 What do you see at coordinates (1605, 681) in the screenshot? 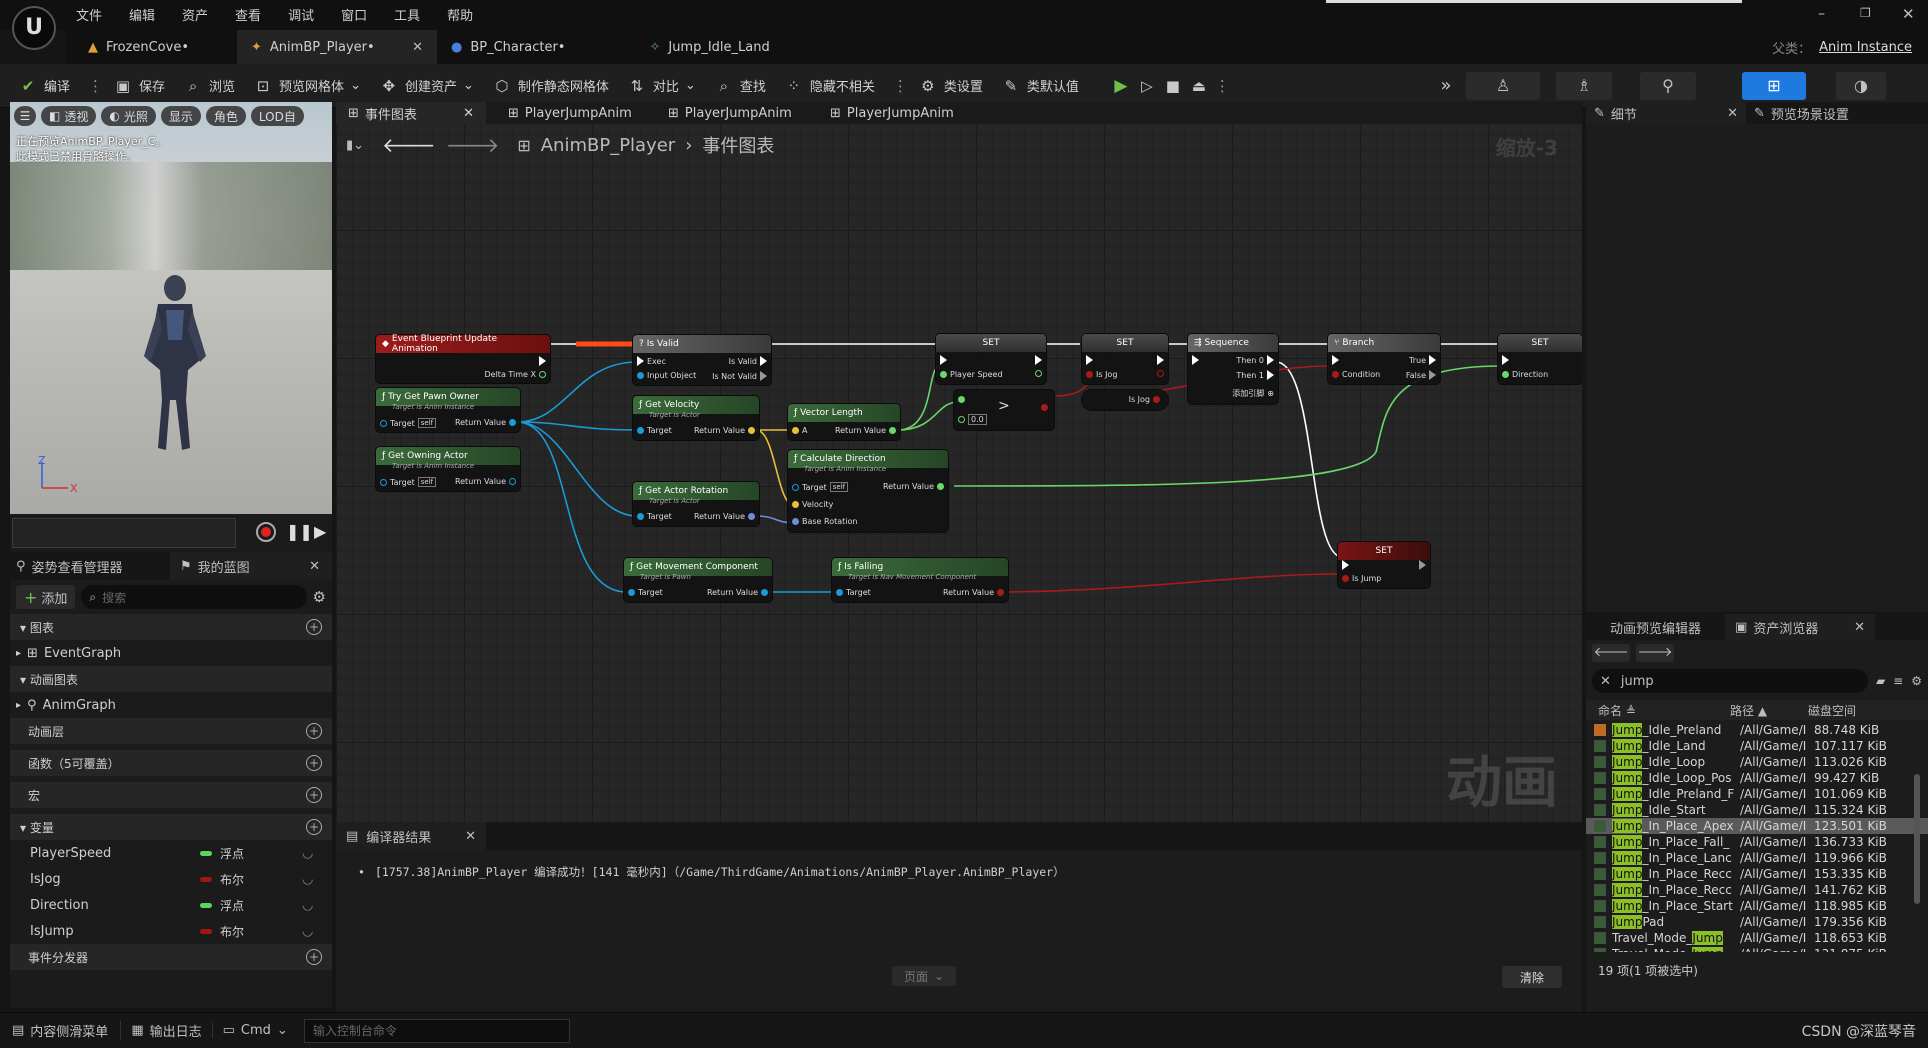
I see `clear-search-icon: ✕` at bounding box center [1605, 681].